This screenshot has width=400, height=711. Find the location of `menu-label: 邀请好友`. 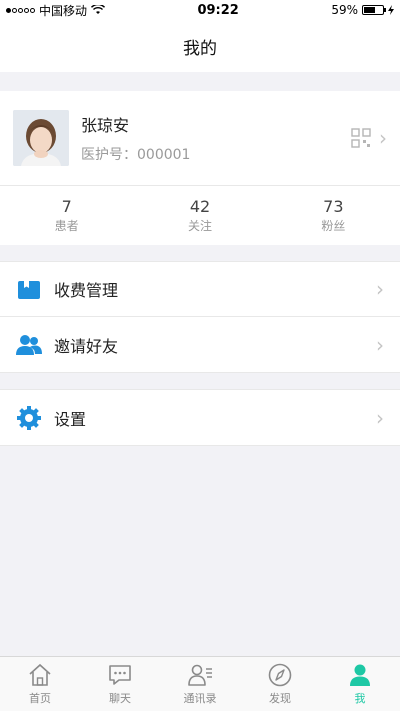

menu-label: 邀请好友 is located at coordinates (86, 346).